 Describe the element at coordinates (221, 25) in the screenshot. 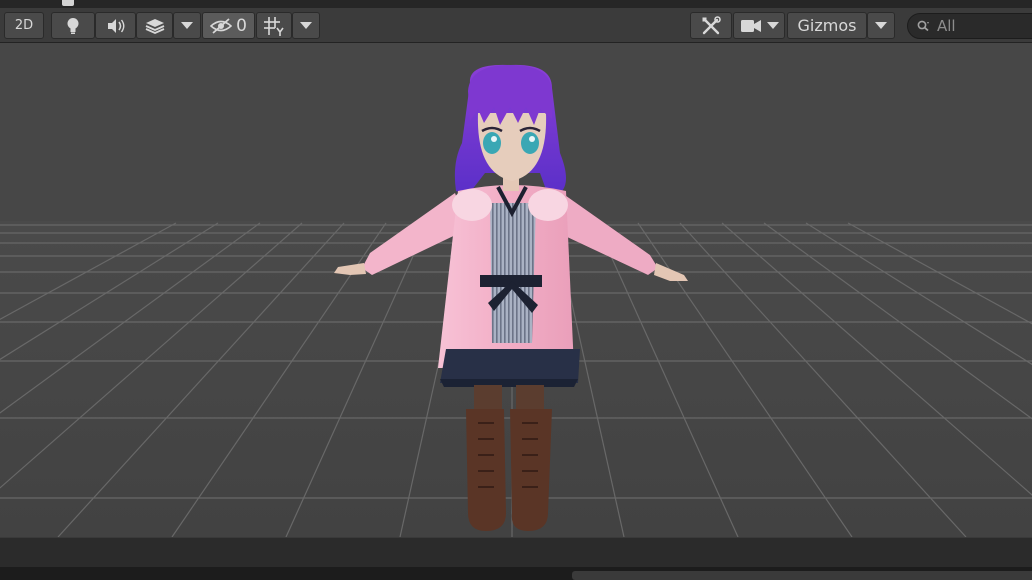

I see `eye-slash-icon` at that location.